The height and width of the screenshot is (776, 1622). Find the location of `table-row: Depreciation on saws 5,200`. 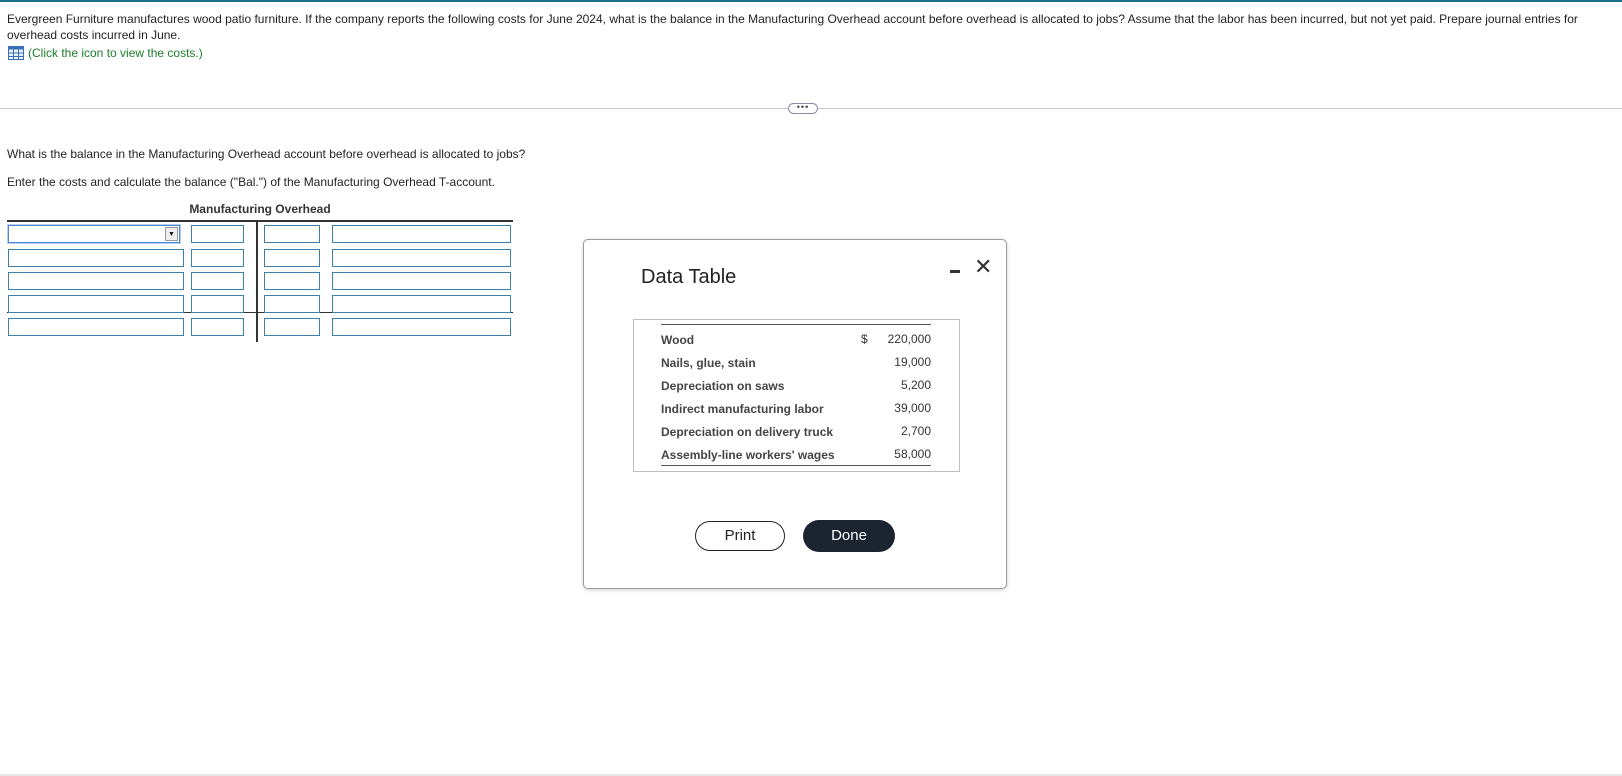

table-row: Depreciation on saws 5,200 is located at coordinates (796, 385).